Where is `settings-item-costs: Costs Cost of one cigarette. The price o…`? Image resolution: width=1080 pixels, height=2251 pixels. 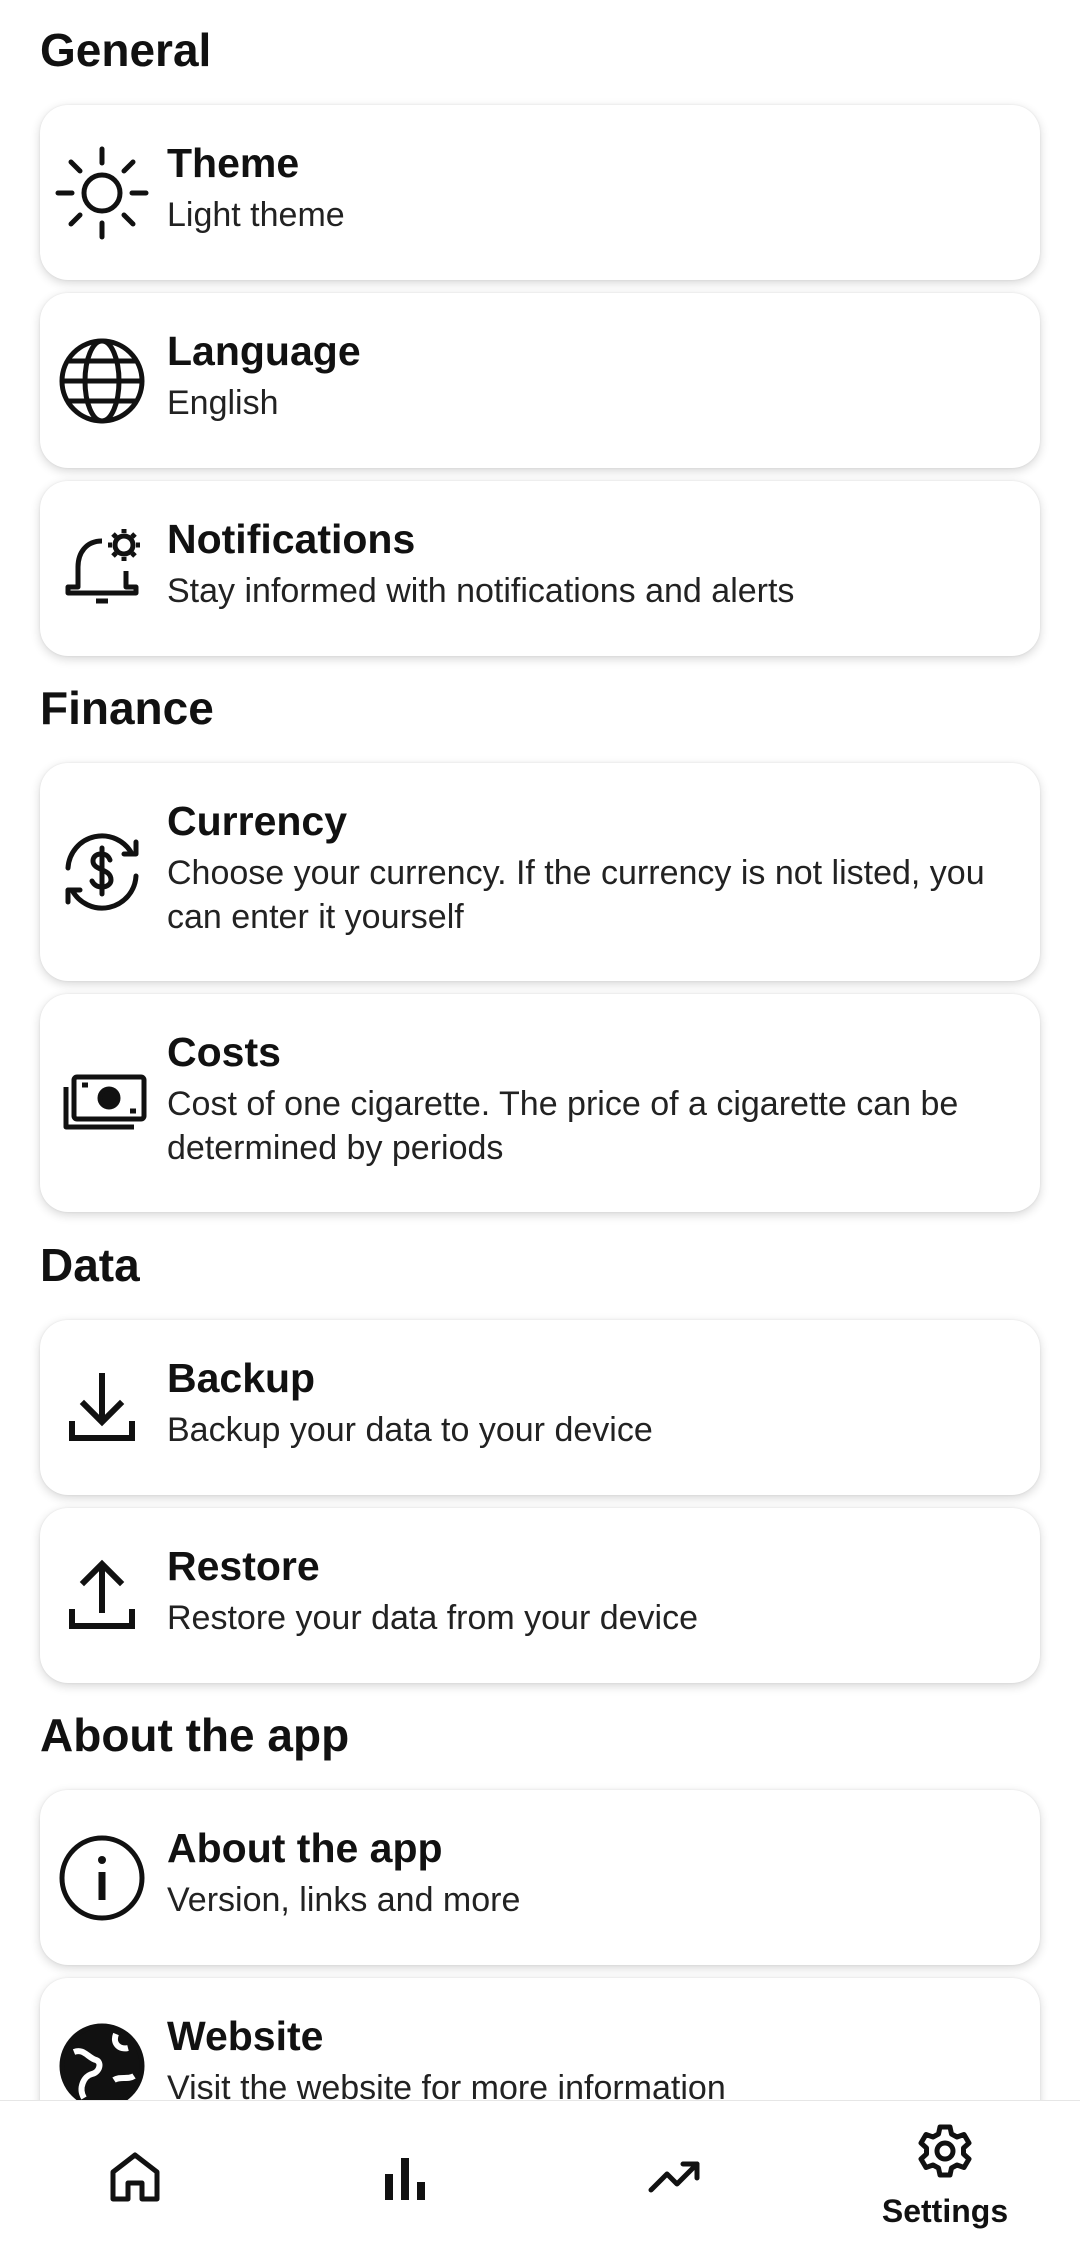 settings-item-costs: Costs Cost of one cigarette. The price o… is located at coordinates (540, 1103).